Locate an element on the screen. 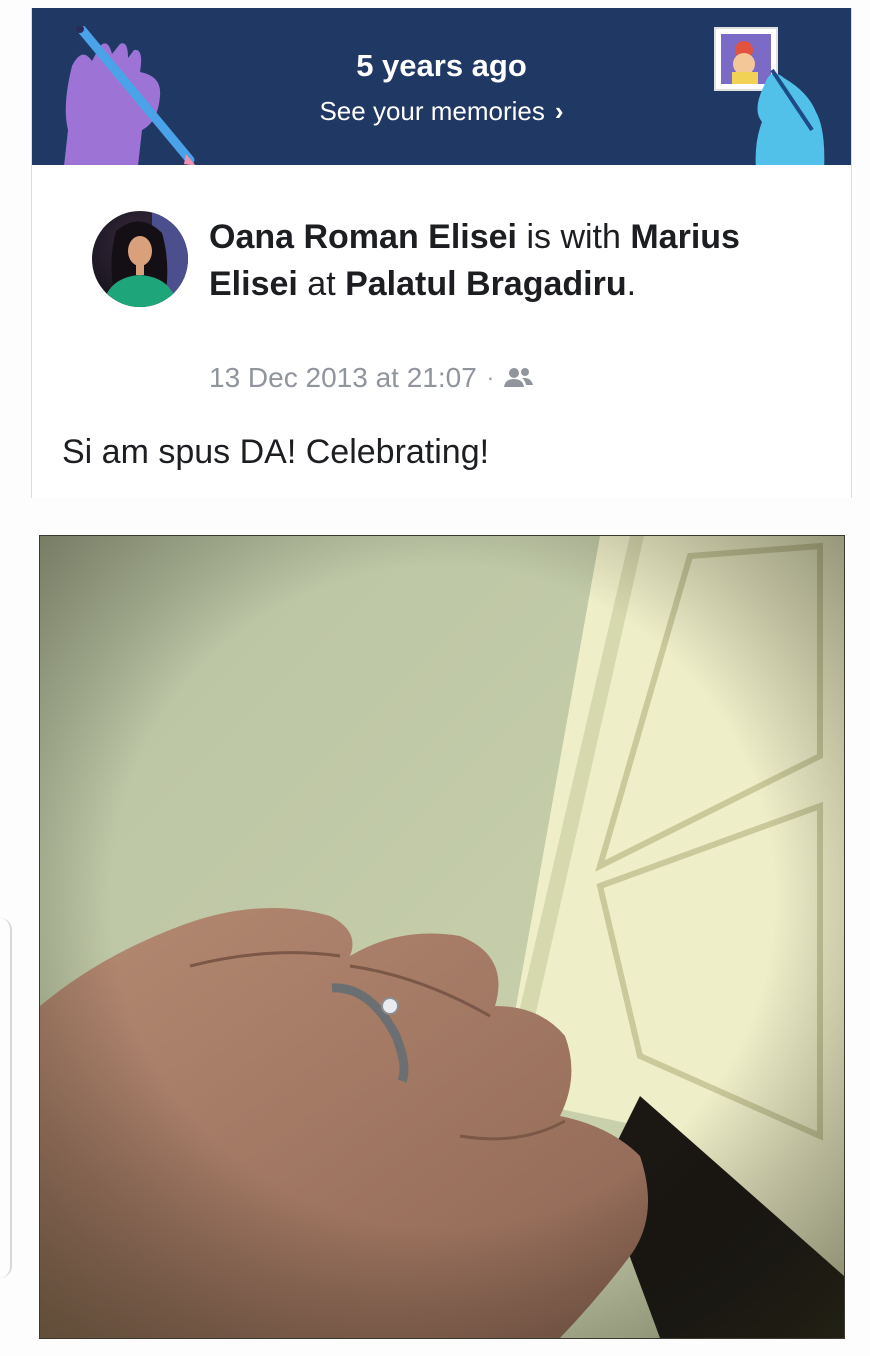 The image size is (870, 1356). memory-years-title: 5 years ago is located at coordinates (441, 65).